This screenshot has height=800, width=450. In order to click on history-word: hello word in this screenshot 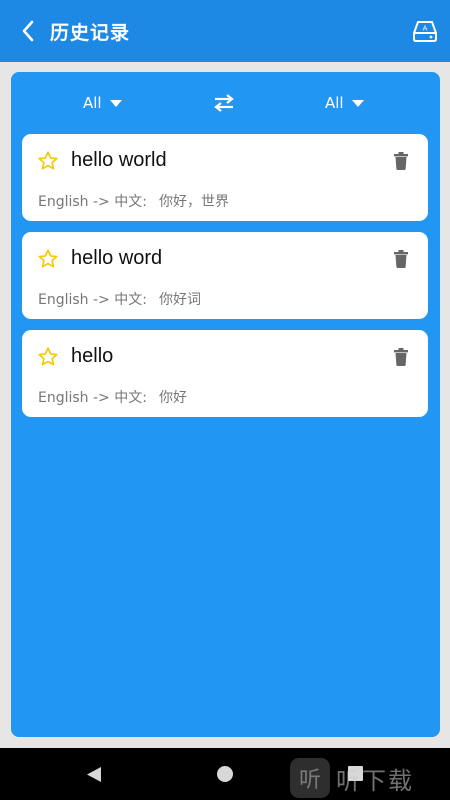, I will do `click(117, 258)`.